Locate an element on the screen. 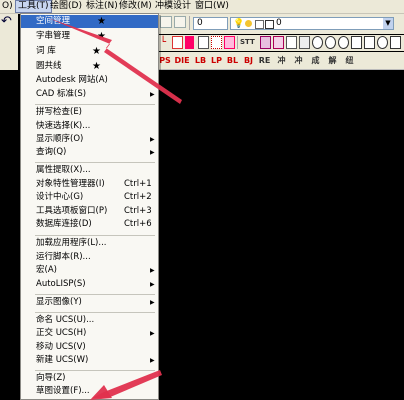  menu-item-shortcut: Ctrl+1 is located at coordinates (138, 184).